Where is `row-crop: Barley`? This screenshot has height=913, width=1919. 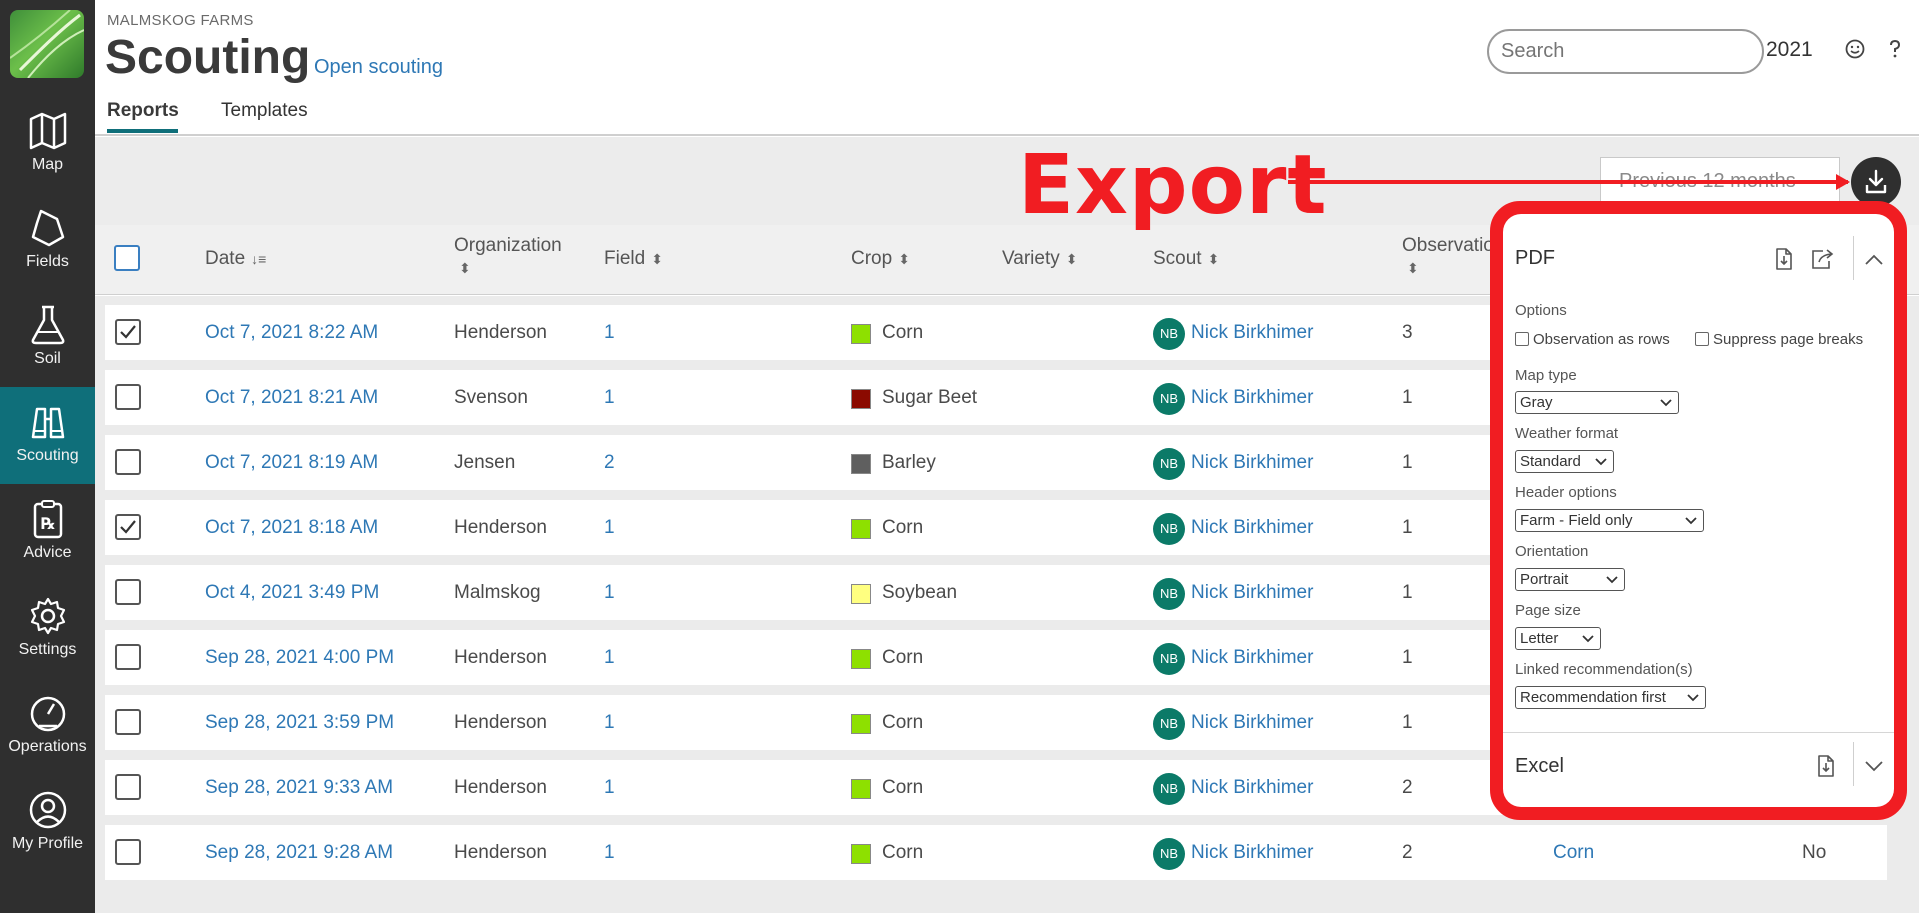
row-crop: Barley is located at coordinates (909, 462).